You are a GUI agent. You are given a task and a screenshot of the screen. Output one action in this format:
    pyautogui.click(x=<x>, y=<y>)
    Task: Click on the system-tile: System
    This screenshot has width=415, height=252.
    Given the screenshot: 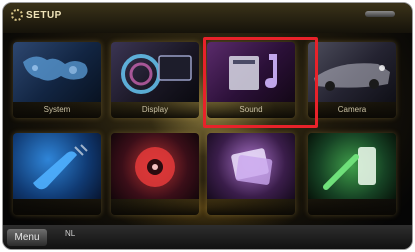 What is the action you would take?
    pyautogui.click(x=57, y=80)
    